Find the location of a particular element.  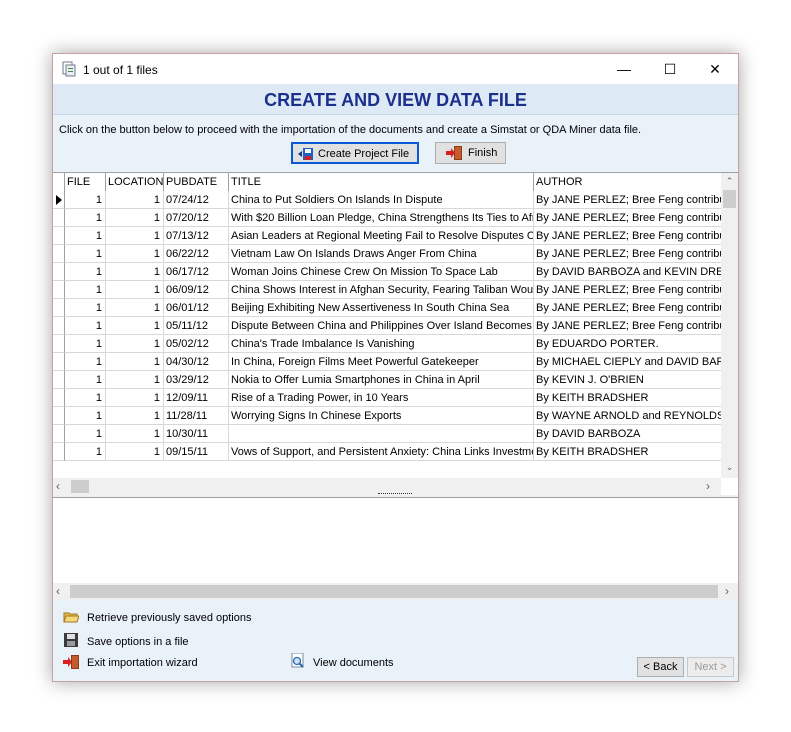

cell-pubdate: 05/02/12 is located at coordinates (196, 344).